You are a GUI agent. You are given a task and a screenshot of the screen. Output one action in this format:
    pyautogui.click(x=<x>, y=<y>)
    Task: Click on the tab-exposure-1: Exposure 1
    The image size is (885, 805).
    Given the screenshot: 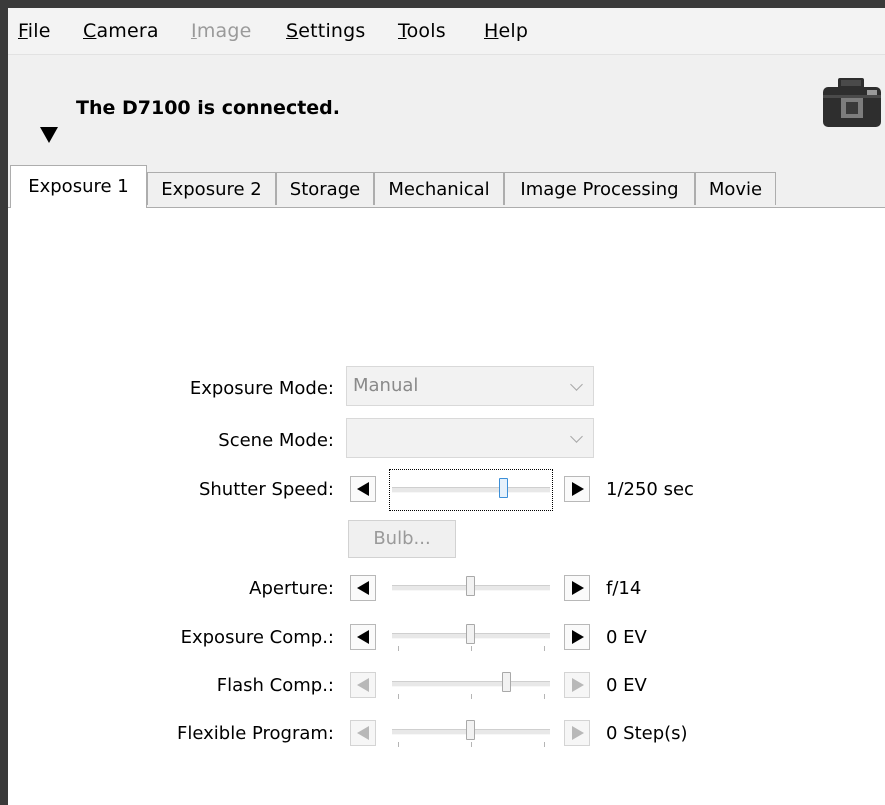 What is the action you would take?
    pyautogui.click(x=78, y=186)
    